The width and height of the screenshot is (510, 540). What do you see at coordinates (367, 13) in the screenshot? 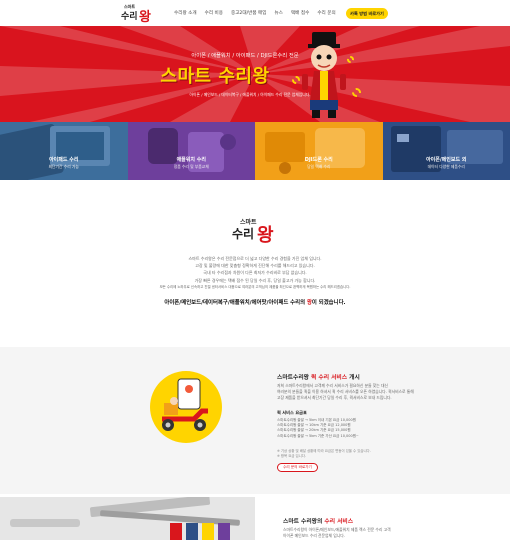
I see `kakao-cta-button: 카톡 방범 바로가기` at bounding box center [367, 13].